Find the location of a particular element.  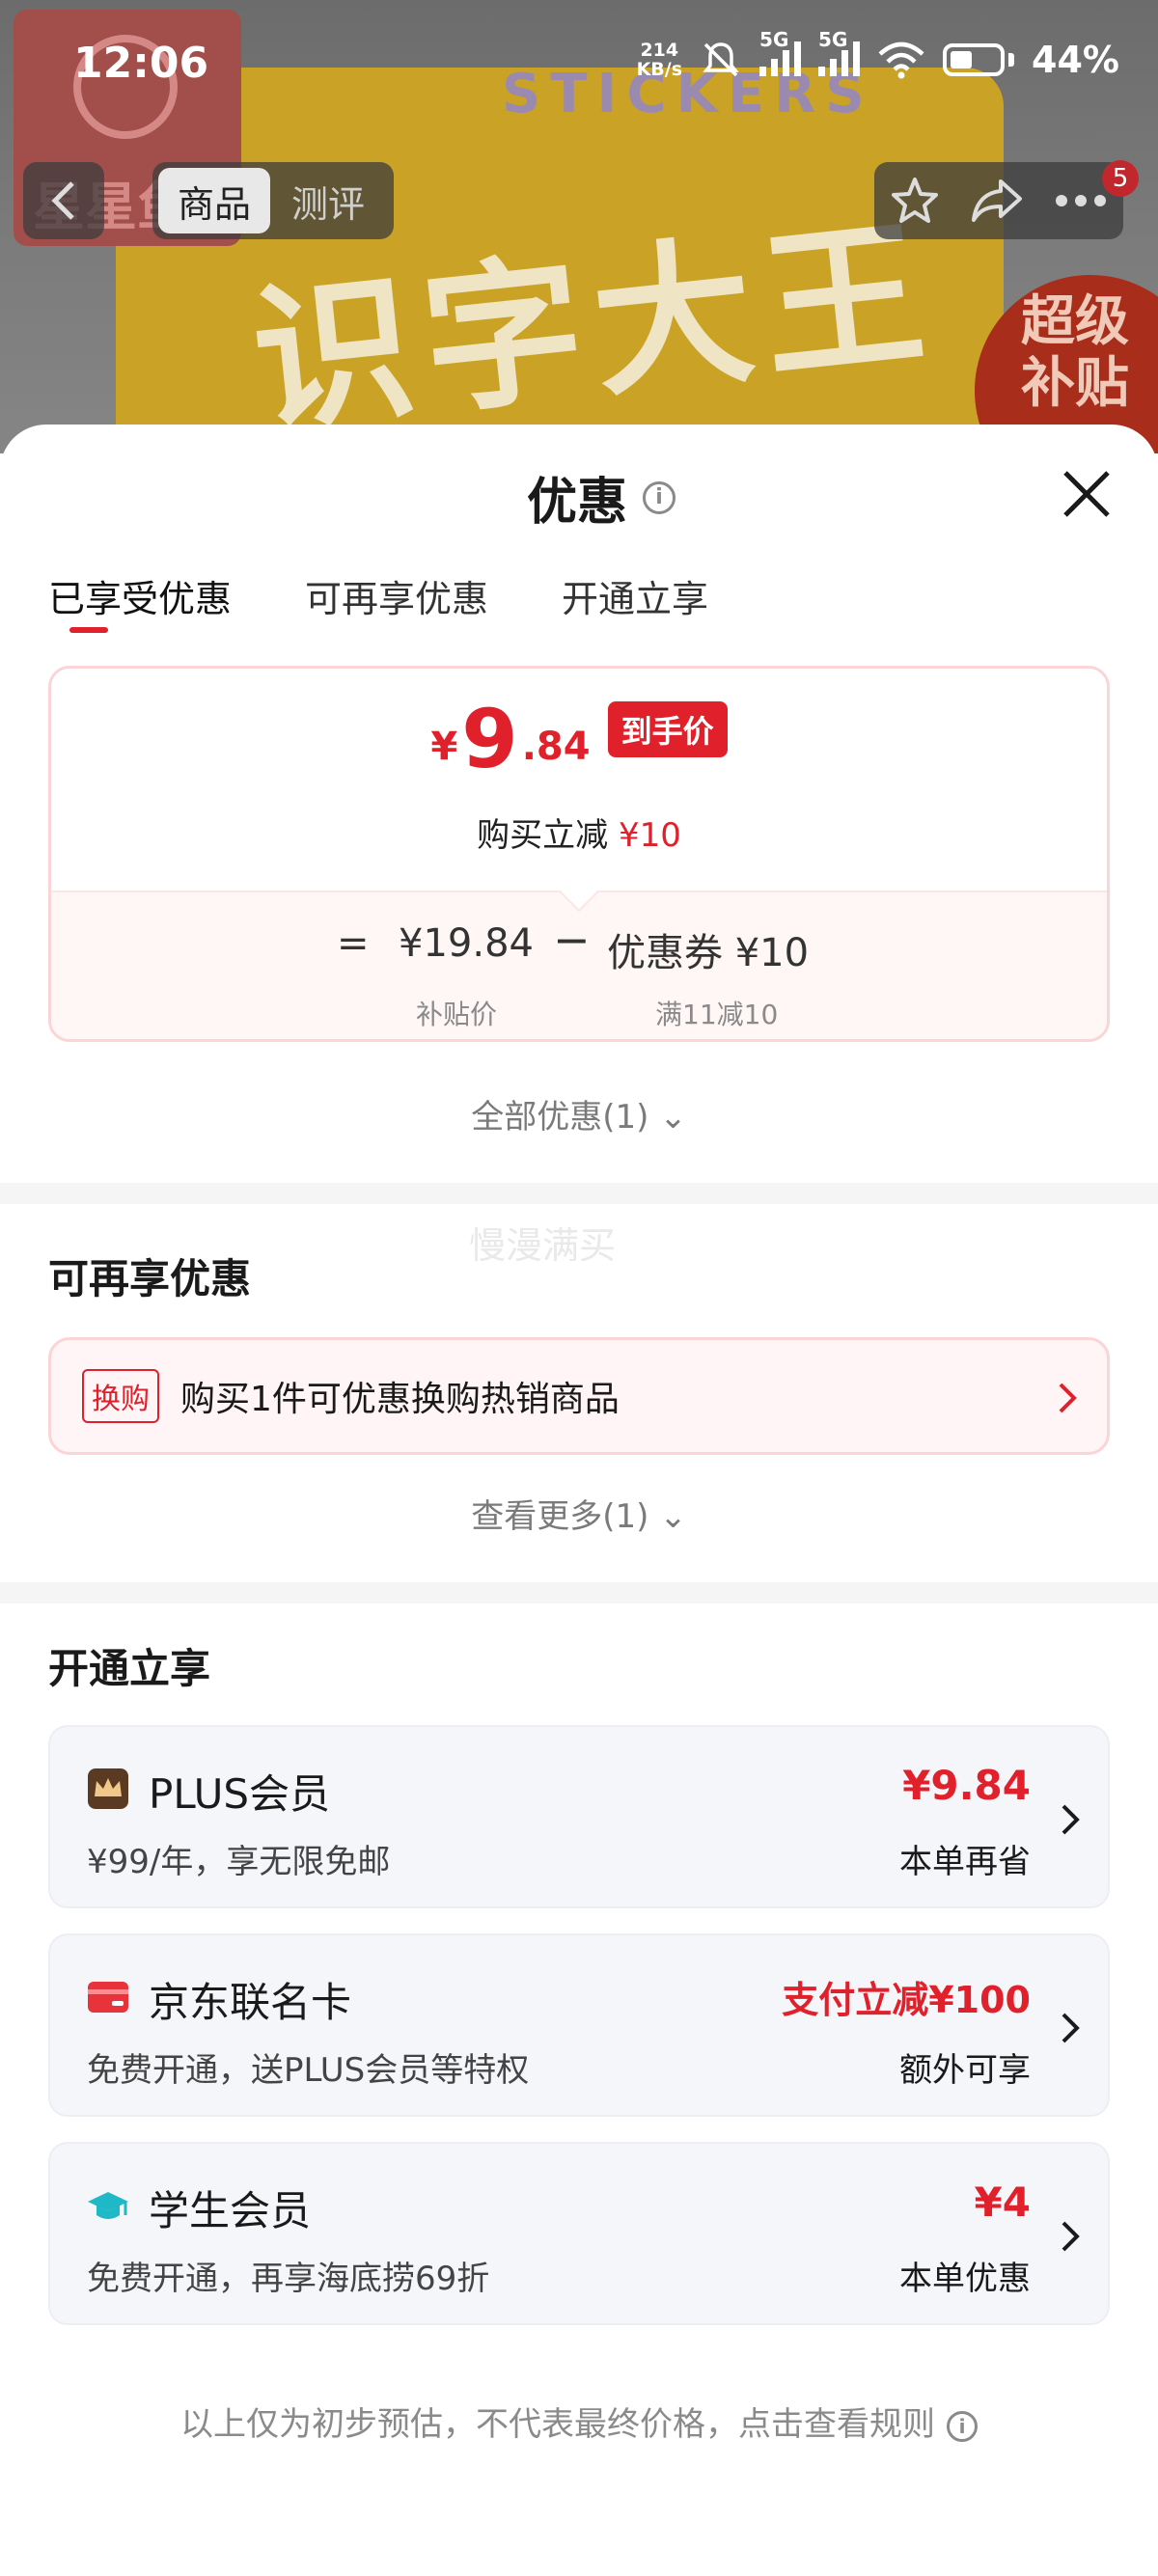

card-desc: 免费开通，送PLUS会员等特权 is located at coordinates (308, 2070).